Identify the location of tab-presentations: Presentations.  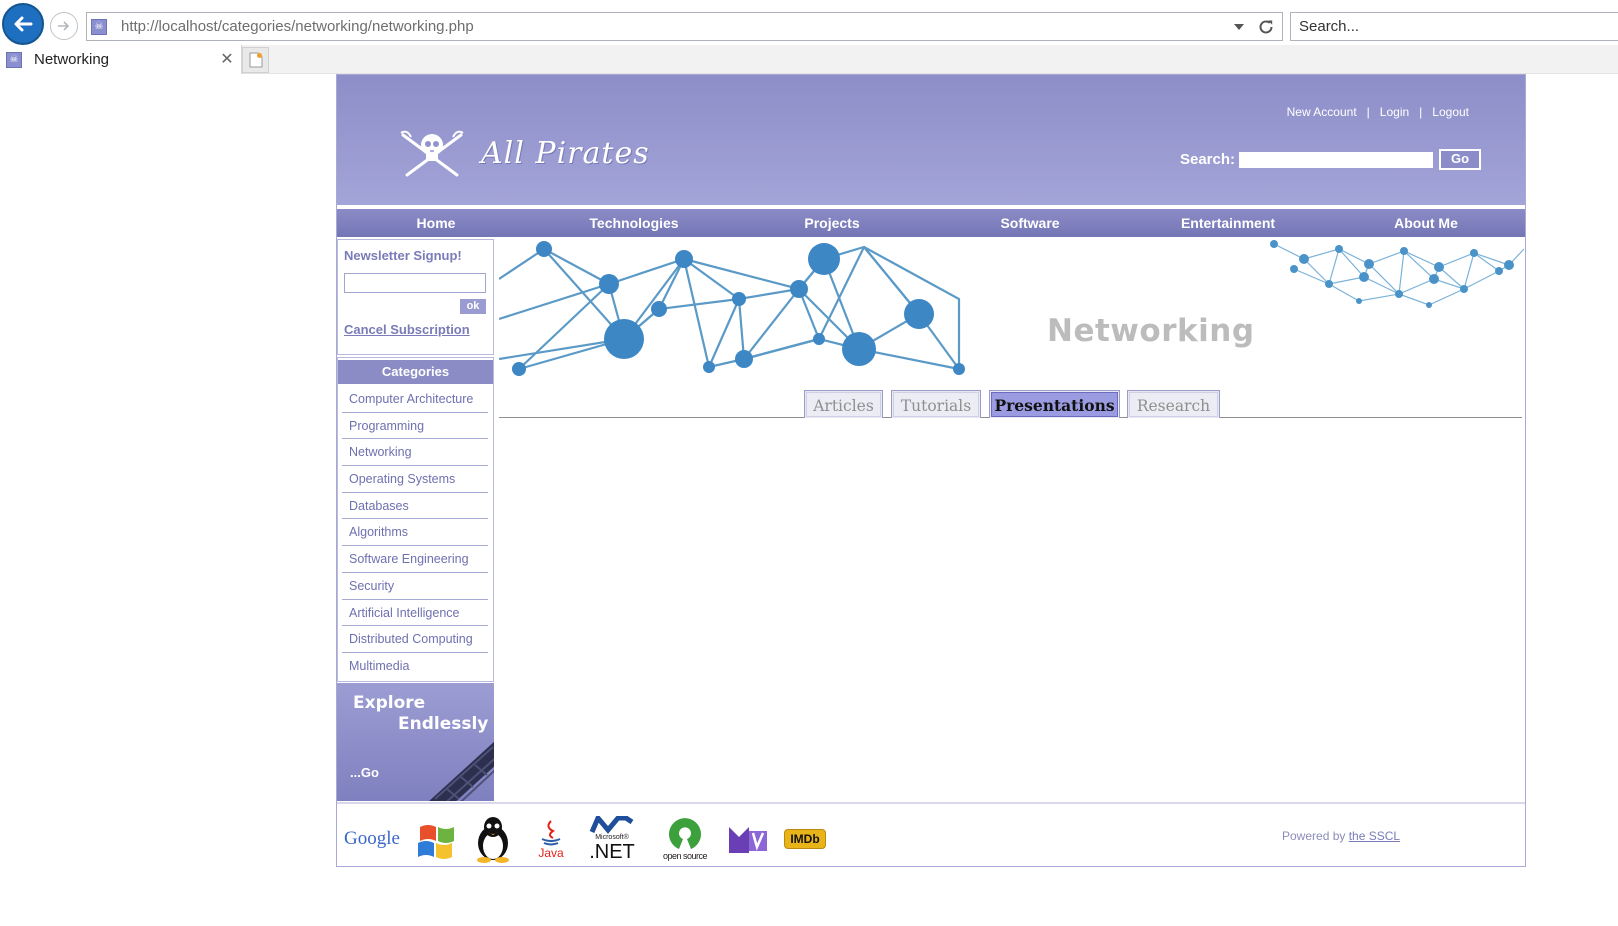
(1054, 404).